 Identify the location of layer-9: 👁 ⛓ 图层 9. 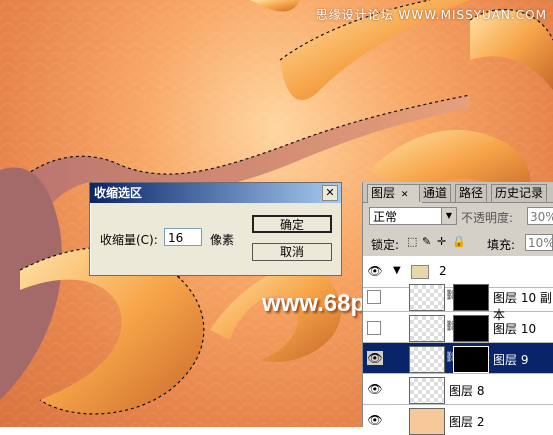
(458, 358).